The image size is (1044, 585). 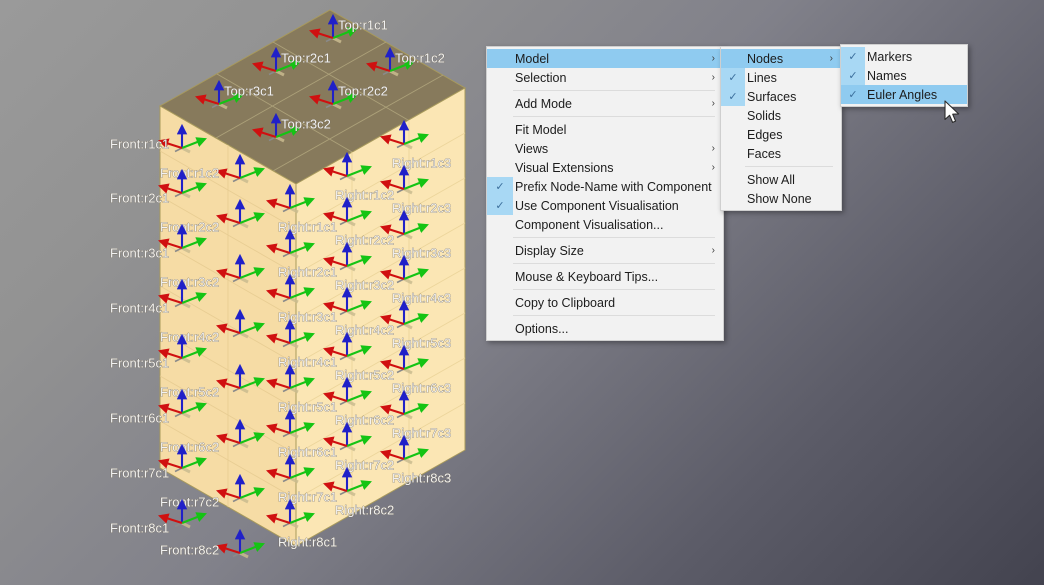 What do you see at coordinates (764, 115) in the screenshot?
I see `menu-item-label: Solids` at bounding box center [764, 115].